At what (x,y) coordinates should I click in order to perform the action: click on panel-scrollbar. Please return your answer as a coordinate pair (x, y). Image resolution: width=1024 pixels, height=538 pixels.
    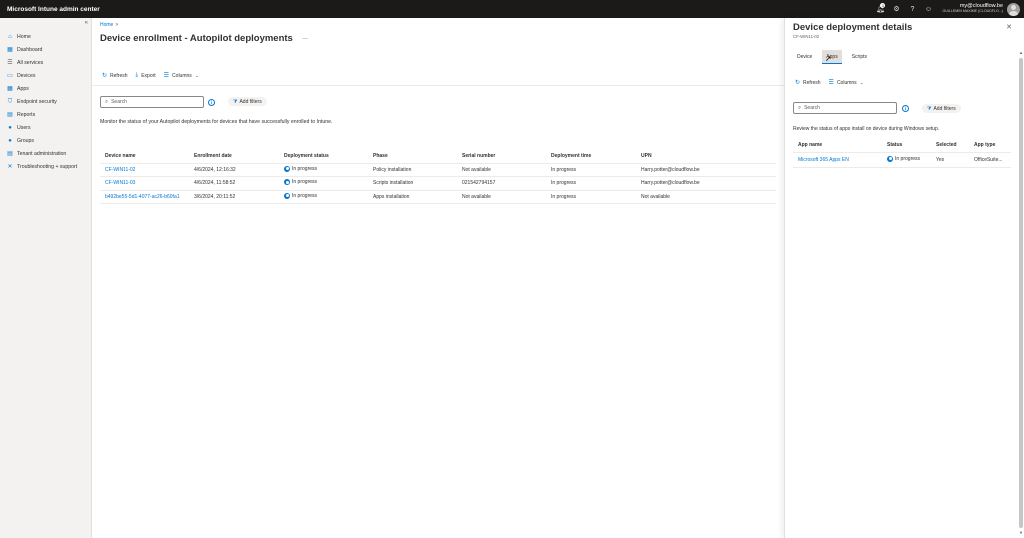
    Looking at the image, I should click on (1021, 293).